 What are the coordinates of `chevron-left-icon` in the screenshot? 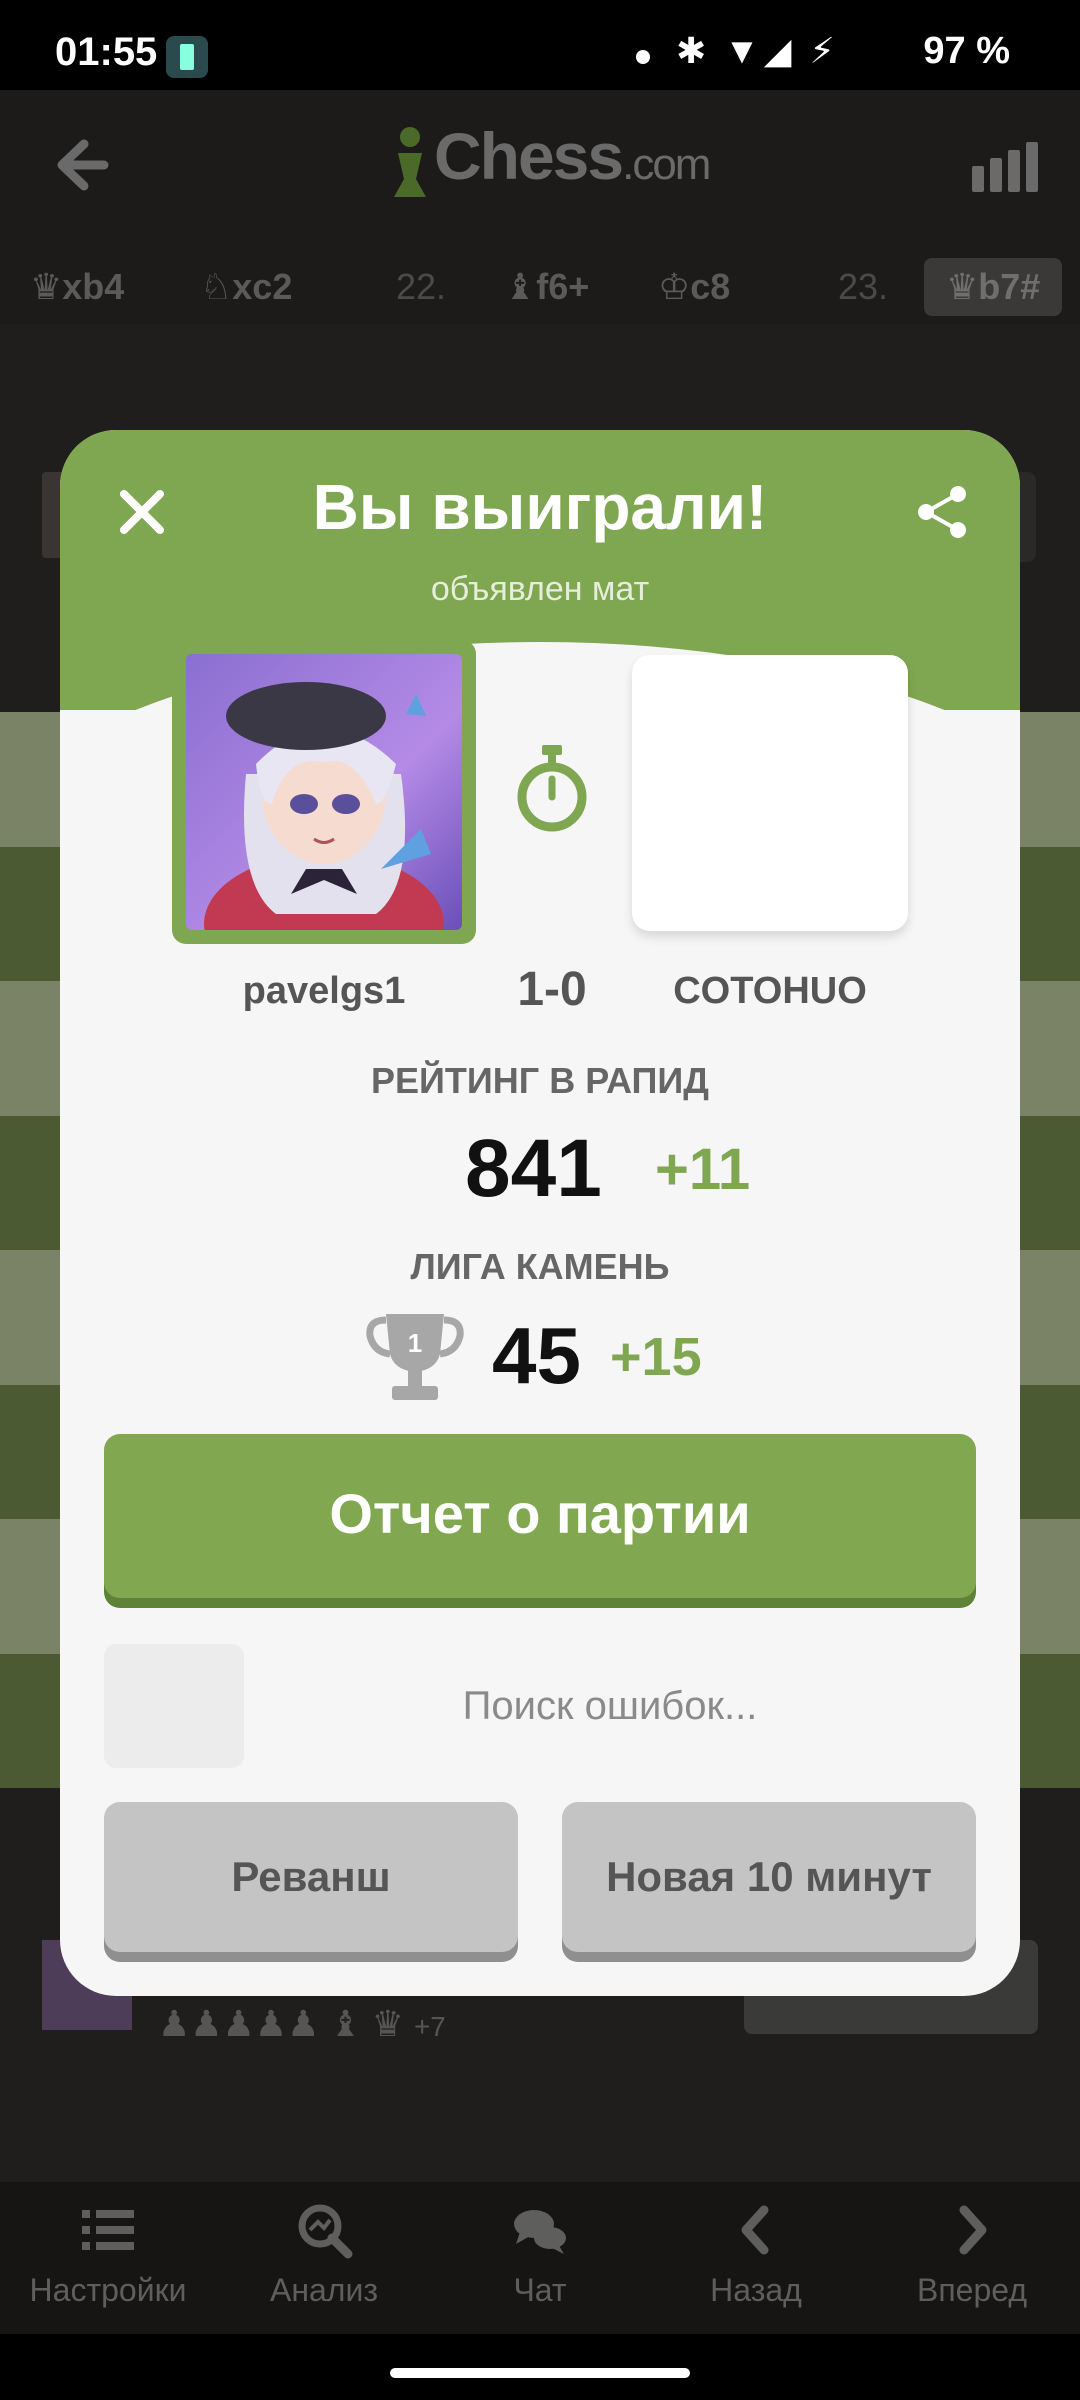 It's located at (755, 2230).